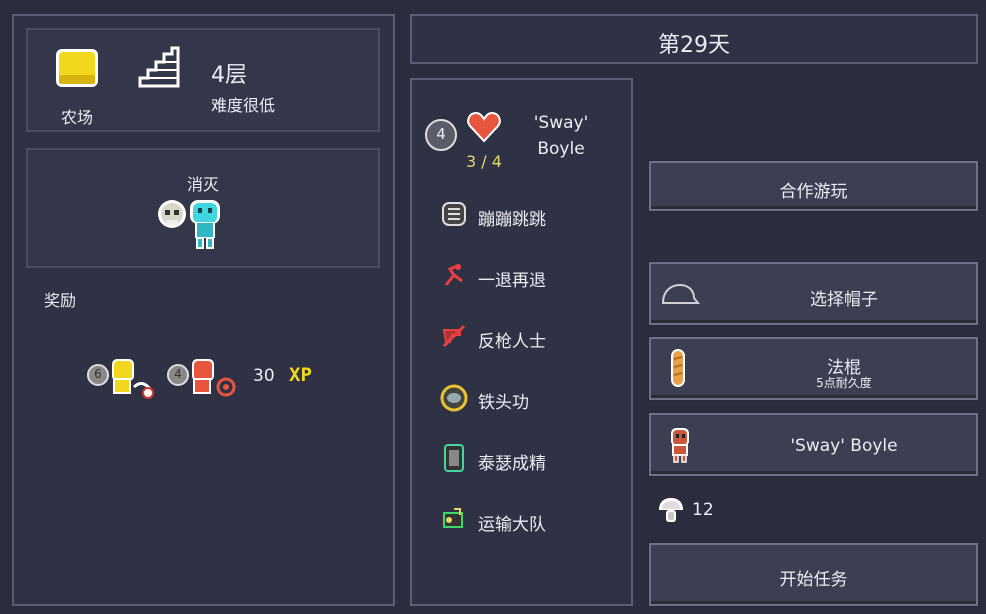 The height and width of the screenshot is (614, 986). I want to click on start-mission-label: 开始任务, so click(813, 580).